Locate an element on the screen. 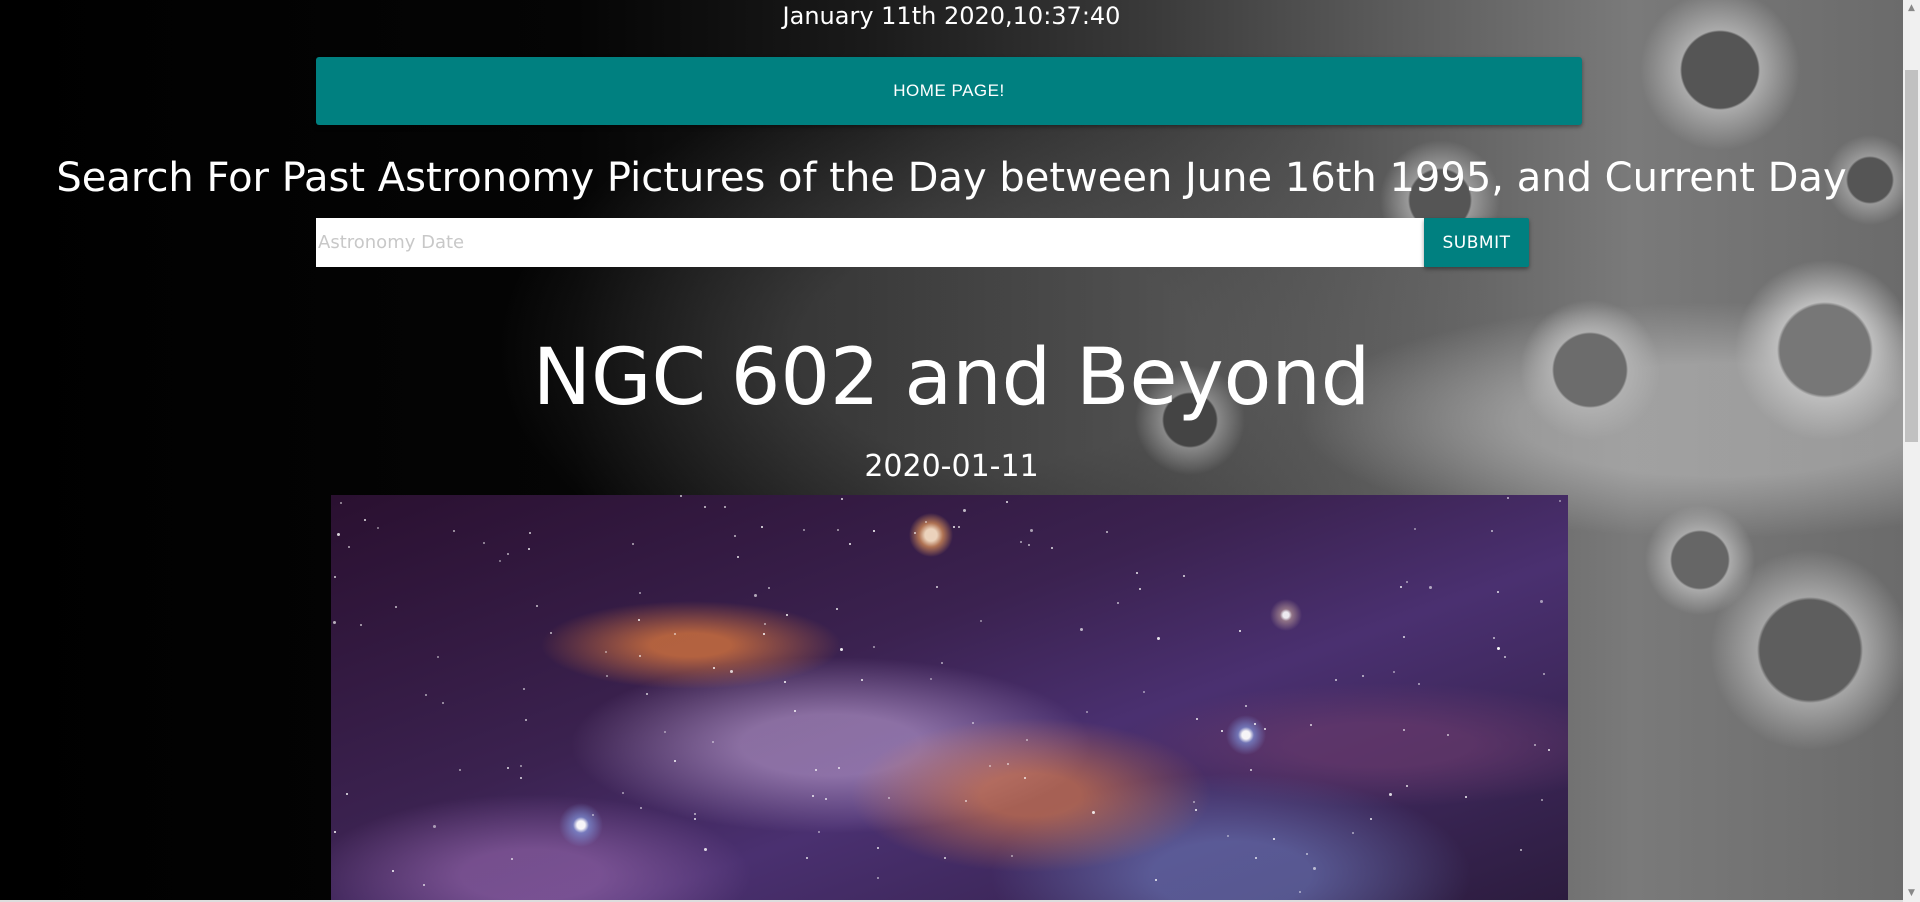 The width and height of the screenshot is (1920, 902). scrollbar-thumb is located at coordinates (1911, 256).